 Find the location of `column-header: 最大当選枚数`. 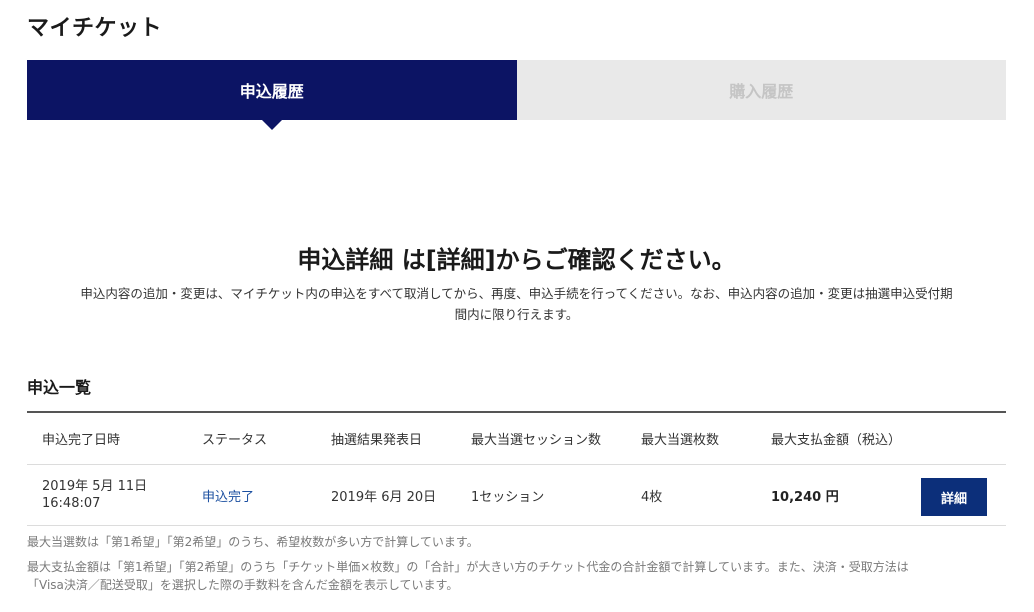

column-header: 最大当選枚数 is located at coordinates (680, 440).